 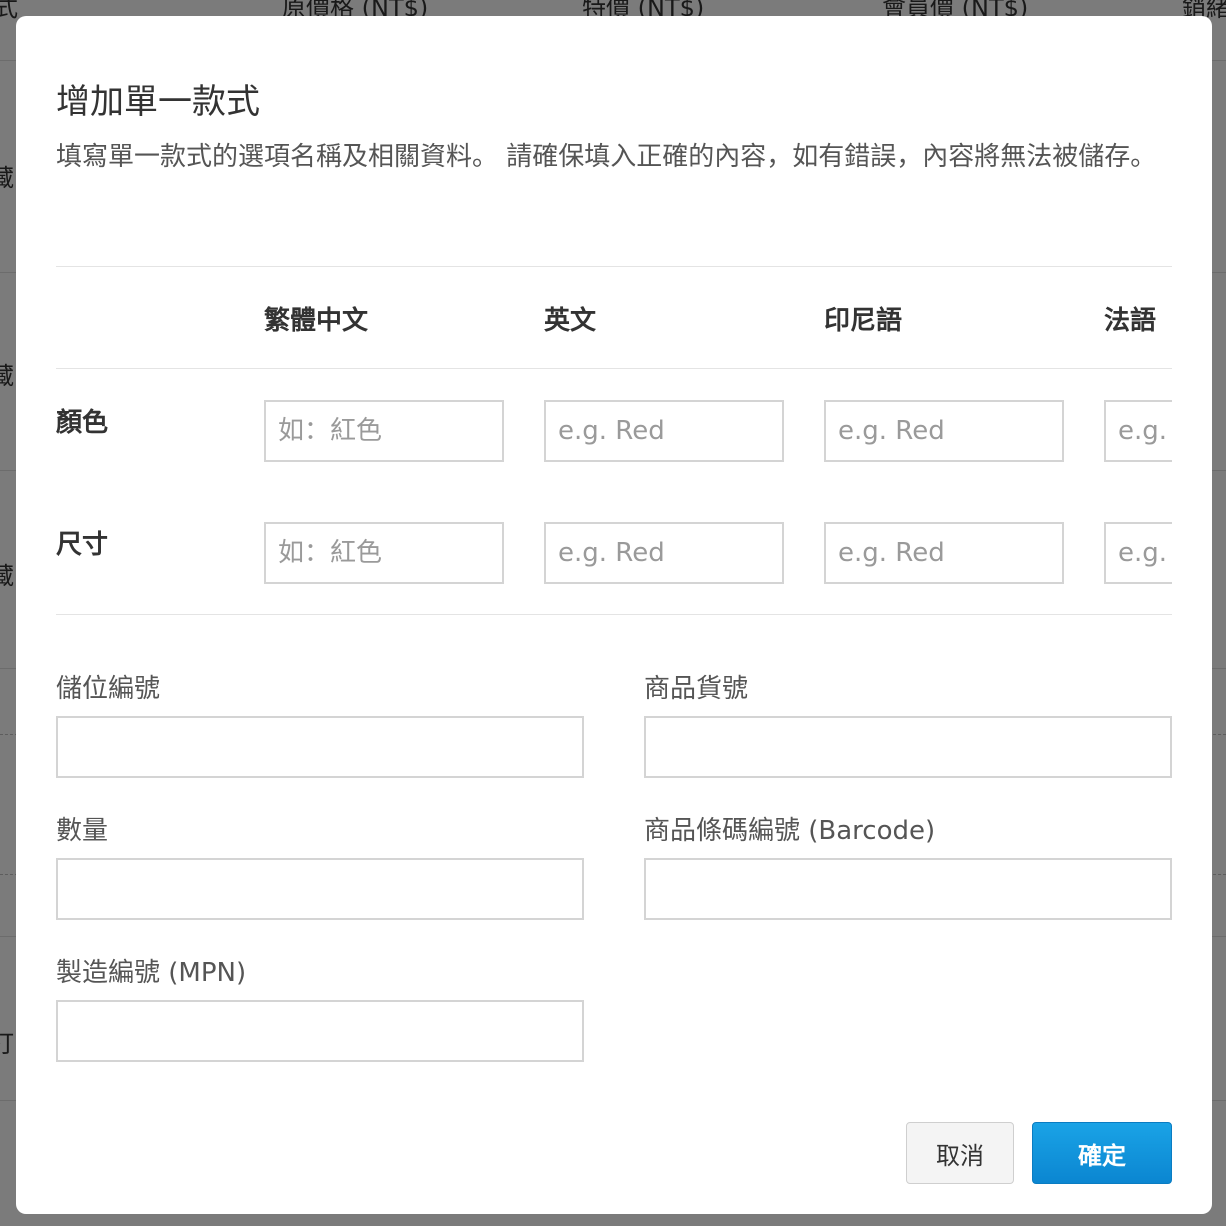 What do you see at coordinates (82, 831) in the screenshot?
I see `quantity-label: 數量` at bounding box center [82, 831].